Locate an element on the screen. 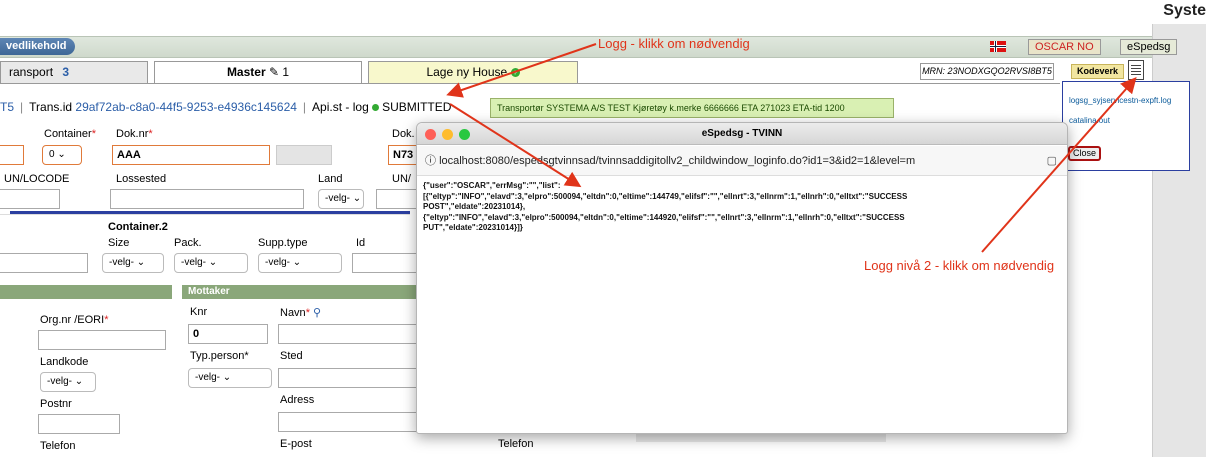 The height and width of the screenshot is (457, 1206). kodeverk-button: Kodeverk is located at coordinates (1098, 71).